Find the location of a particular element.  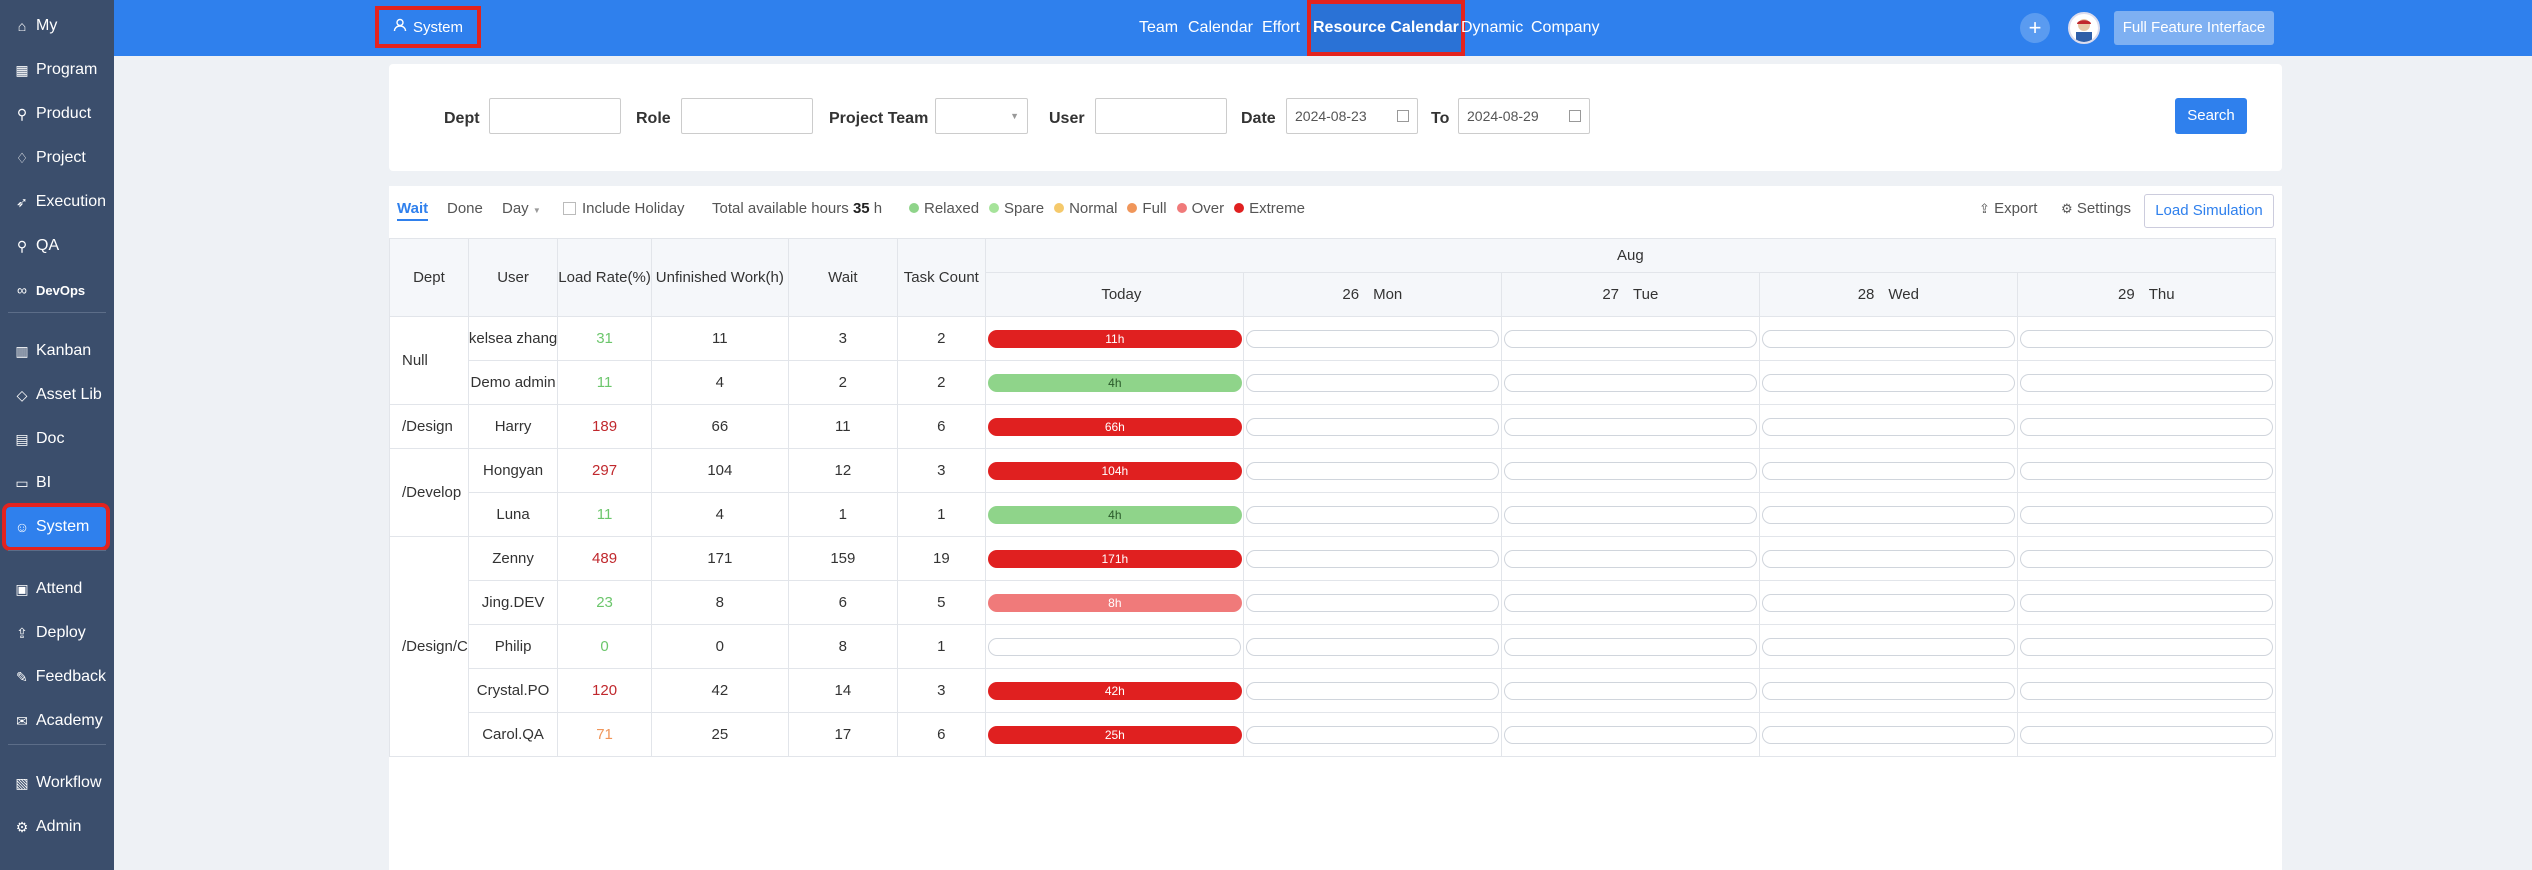

add-button: + is located at coordinates (2035, 28).